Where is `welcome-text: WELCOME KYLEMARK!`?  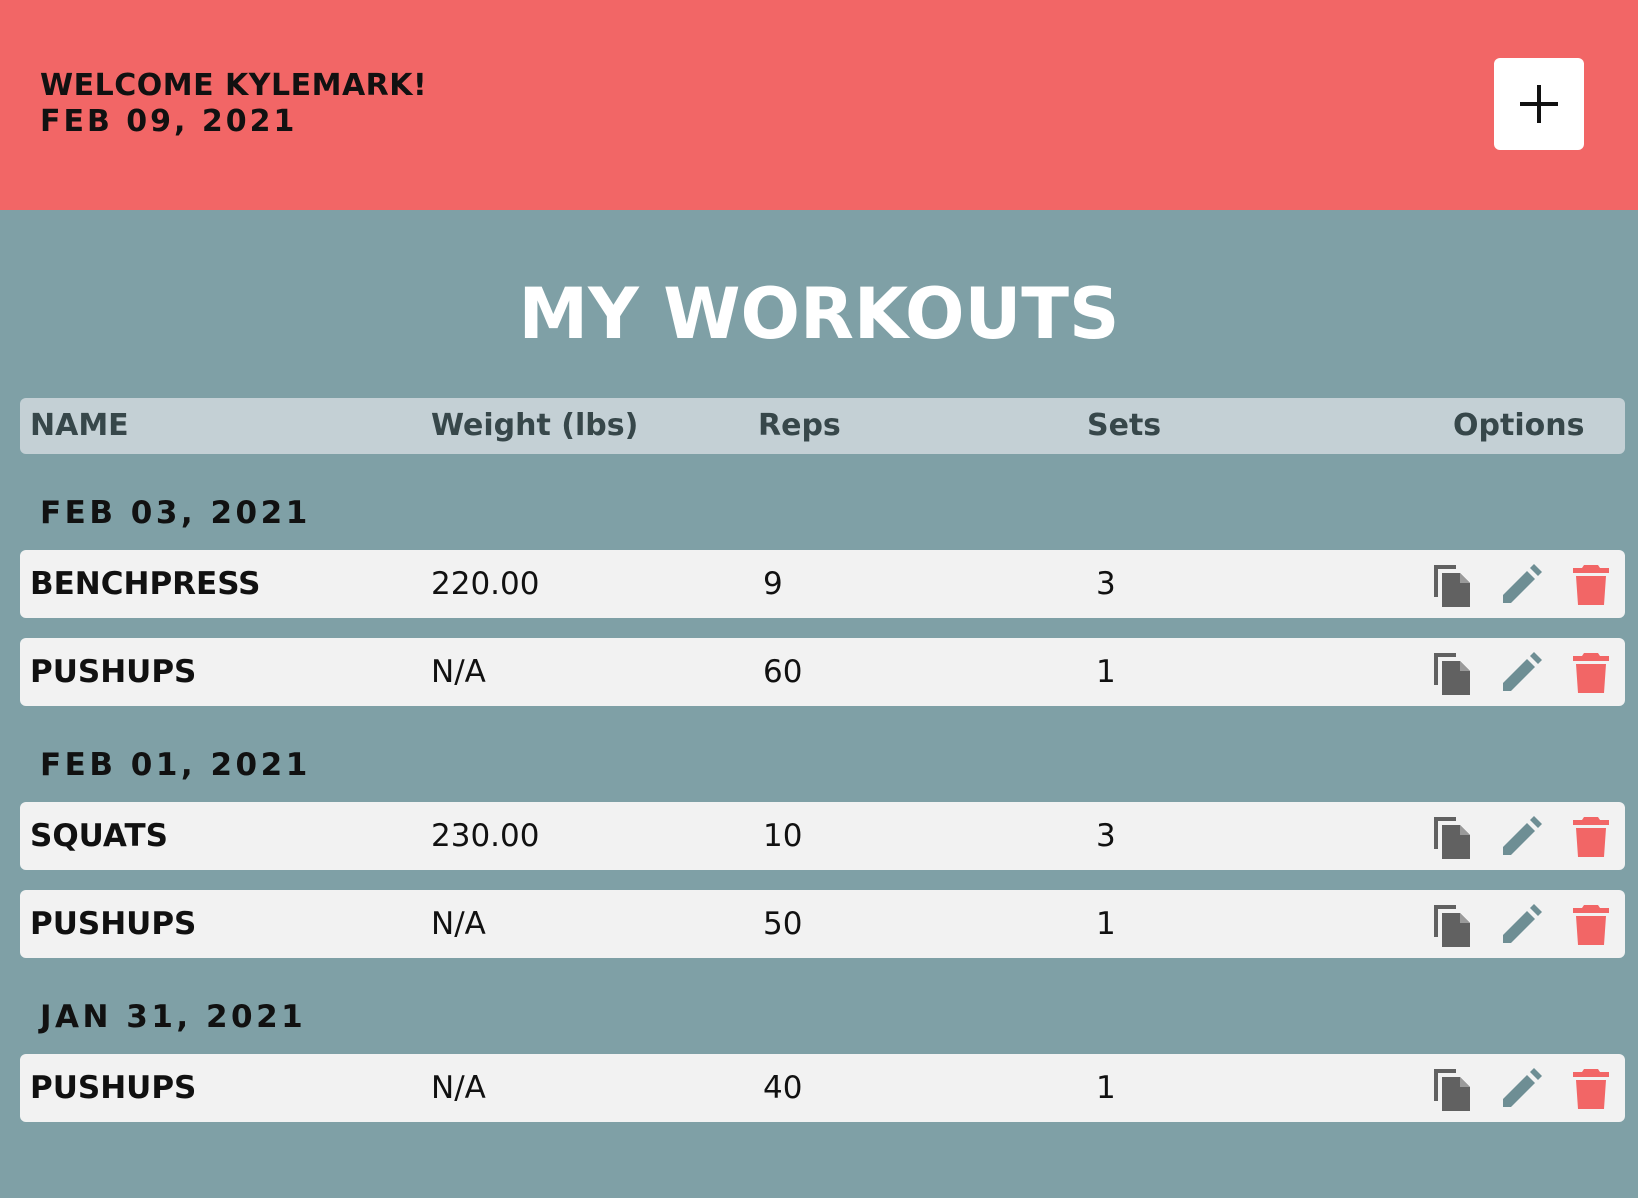 welcome-text: WELCOME KYLEMARK! is located at coordinates (234, 85).